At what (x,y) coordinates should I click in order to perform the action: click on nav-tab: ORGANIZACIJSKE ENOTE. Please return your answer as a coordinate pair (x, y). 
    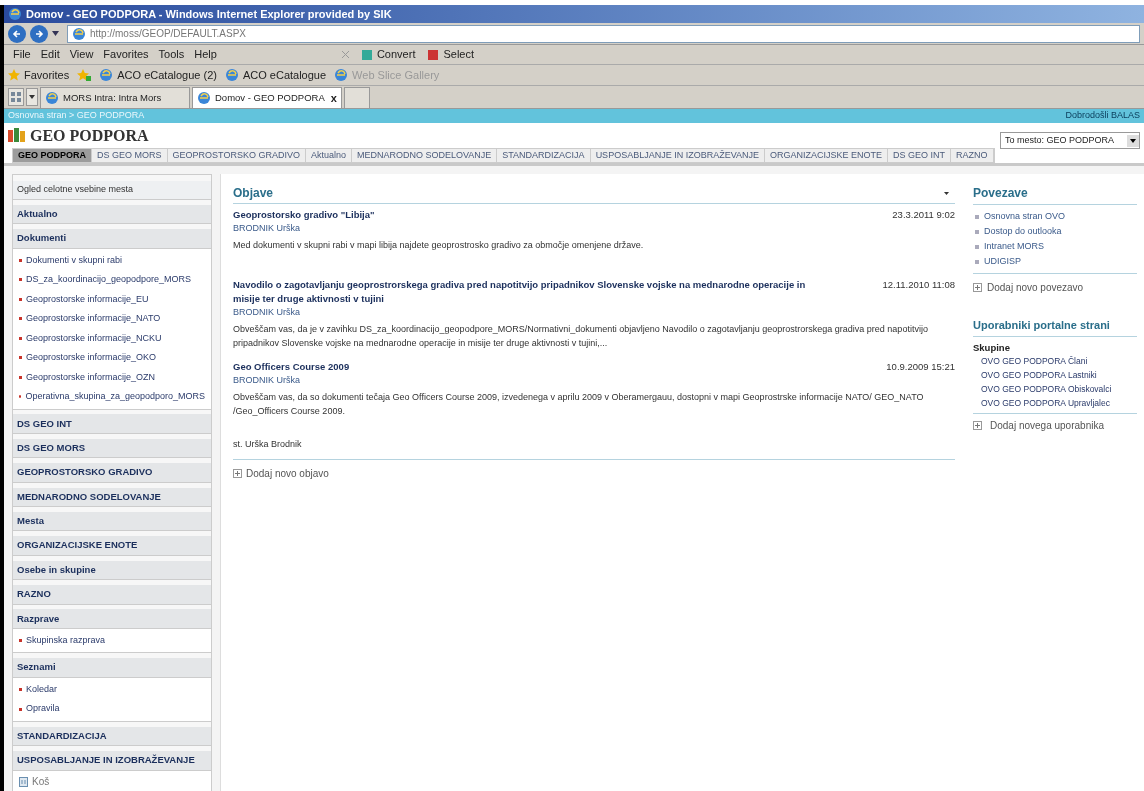
    Looking at the image, I should click on (827, 155).